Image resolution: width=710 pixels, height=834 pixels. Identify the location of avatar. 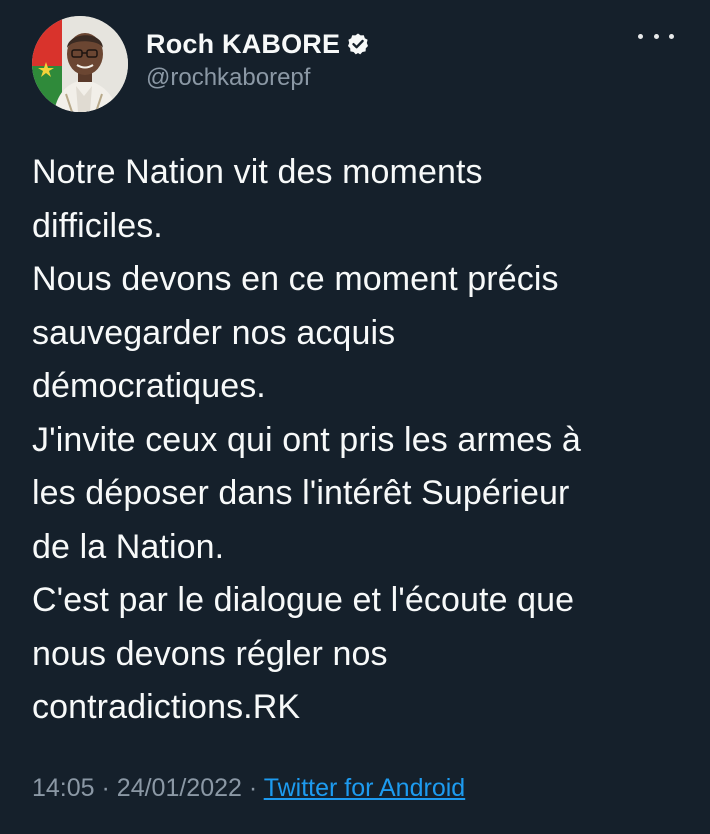
(80, 64).